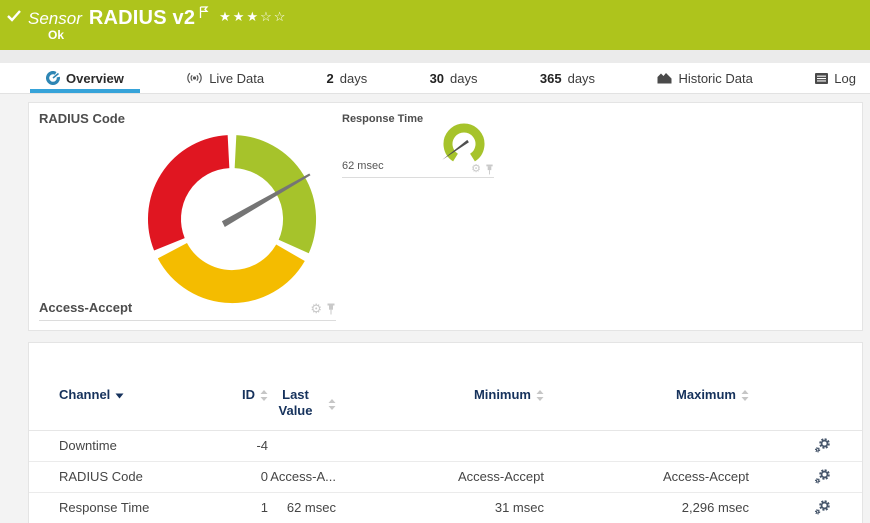 This screenshot has height=523, width=870. What do you see at coordinates (440, 394) in the screenshot?
I see `column-header-minimum: Minimum` at bounding box center [440, 394].